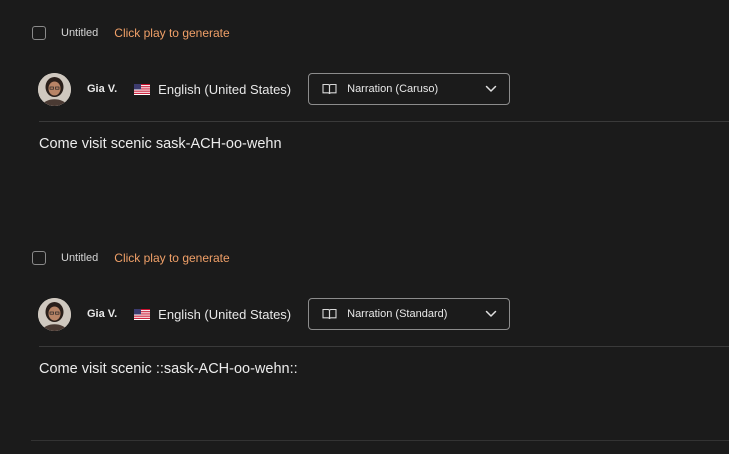 Image resolution: width=729 pixels, height=454 pixels. What do you see at coordinates (160, 144) in the screenshot?
I see `script-text-input: Come visit scenic sask-ACH-oo-wehn` at bounding box center [160, 144].